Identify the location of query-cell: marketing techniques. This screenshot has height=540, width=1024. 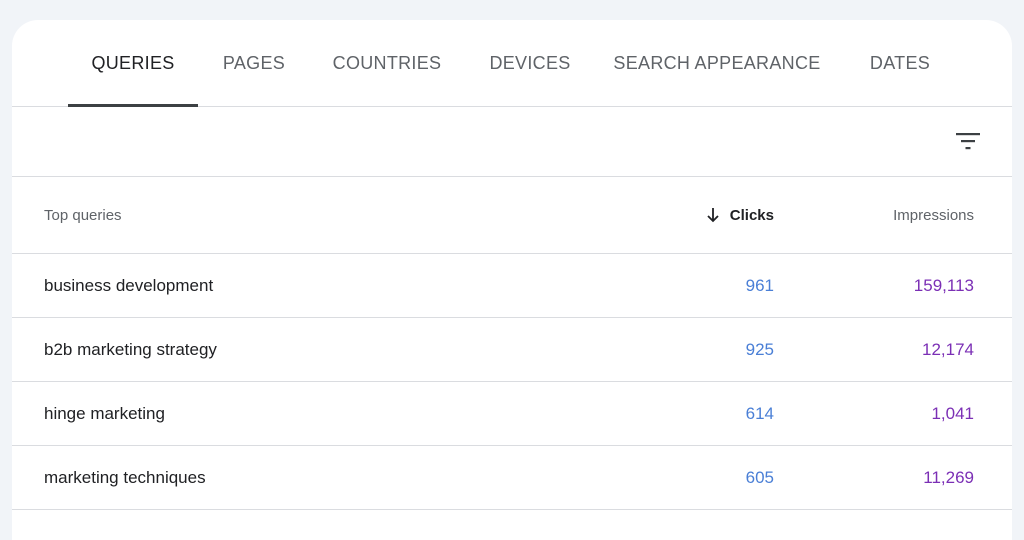
(125, 477).